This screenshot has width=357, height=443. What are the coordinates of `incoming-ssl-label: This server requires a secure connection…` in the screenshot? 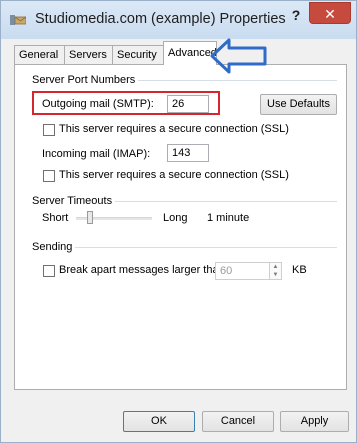 It's located at (174, 175).